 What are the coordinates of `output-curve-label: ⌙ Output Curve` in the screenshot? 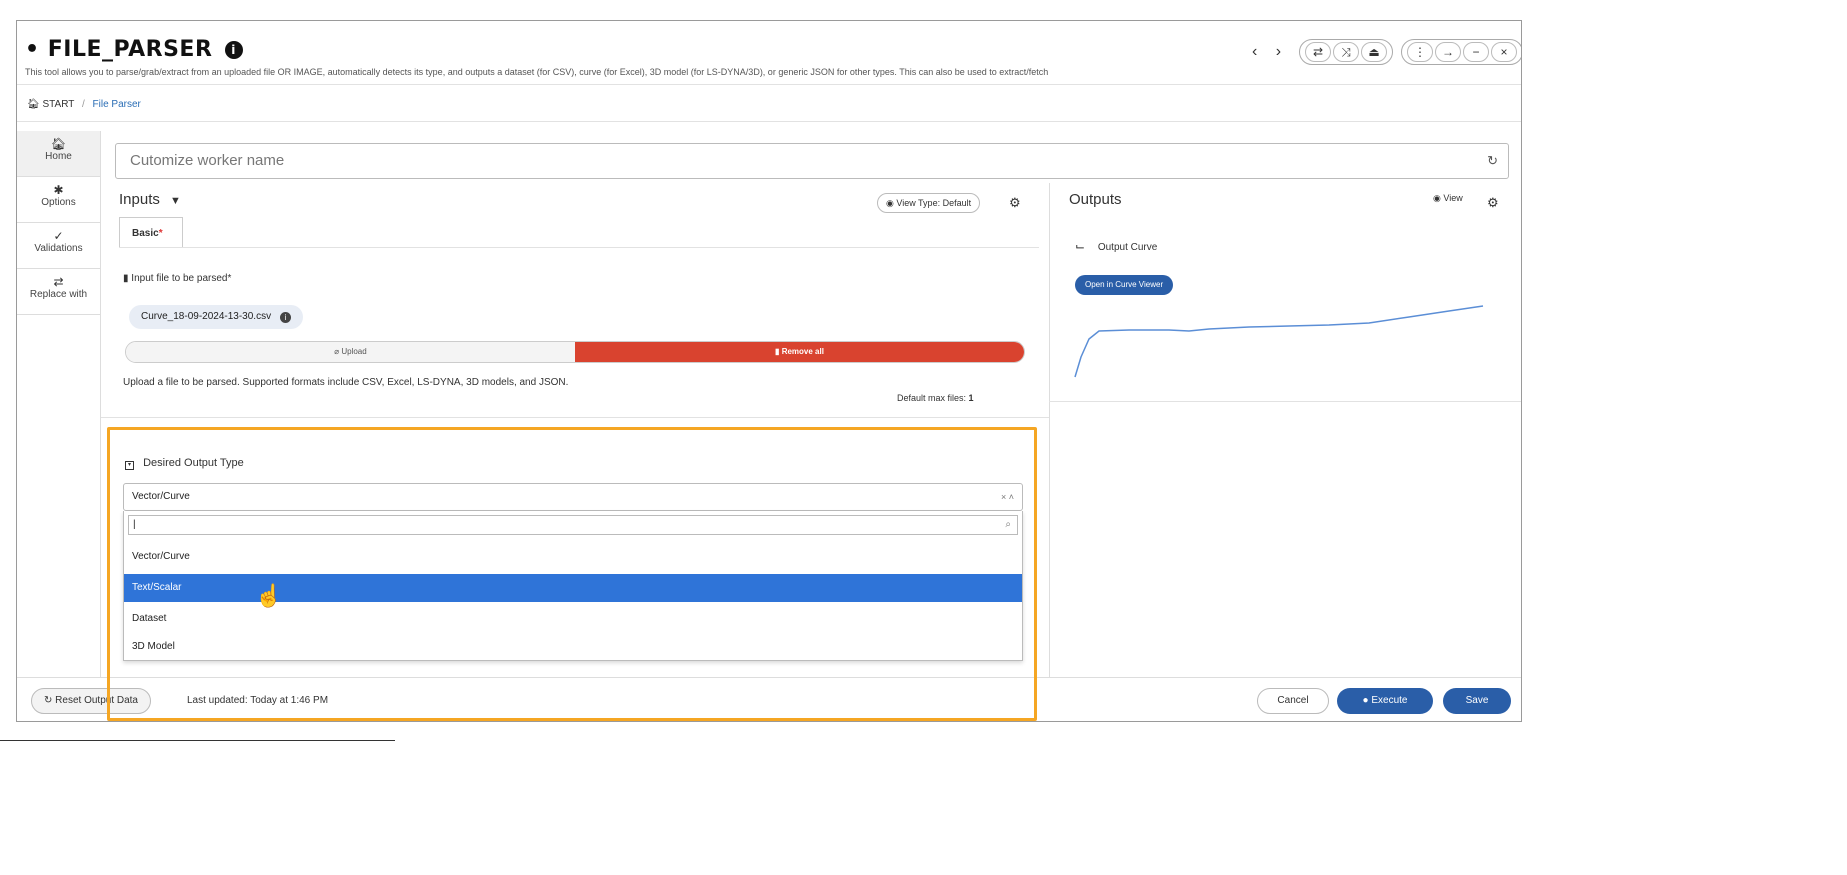 It's located at (1116, 246).